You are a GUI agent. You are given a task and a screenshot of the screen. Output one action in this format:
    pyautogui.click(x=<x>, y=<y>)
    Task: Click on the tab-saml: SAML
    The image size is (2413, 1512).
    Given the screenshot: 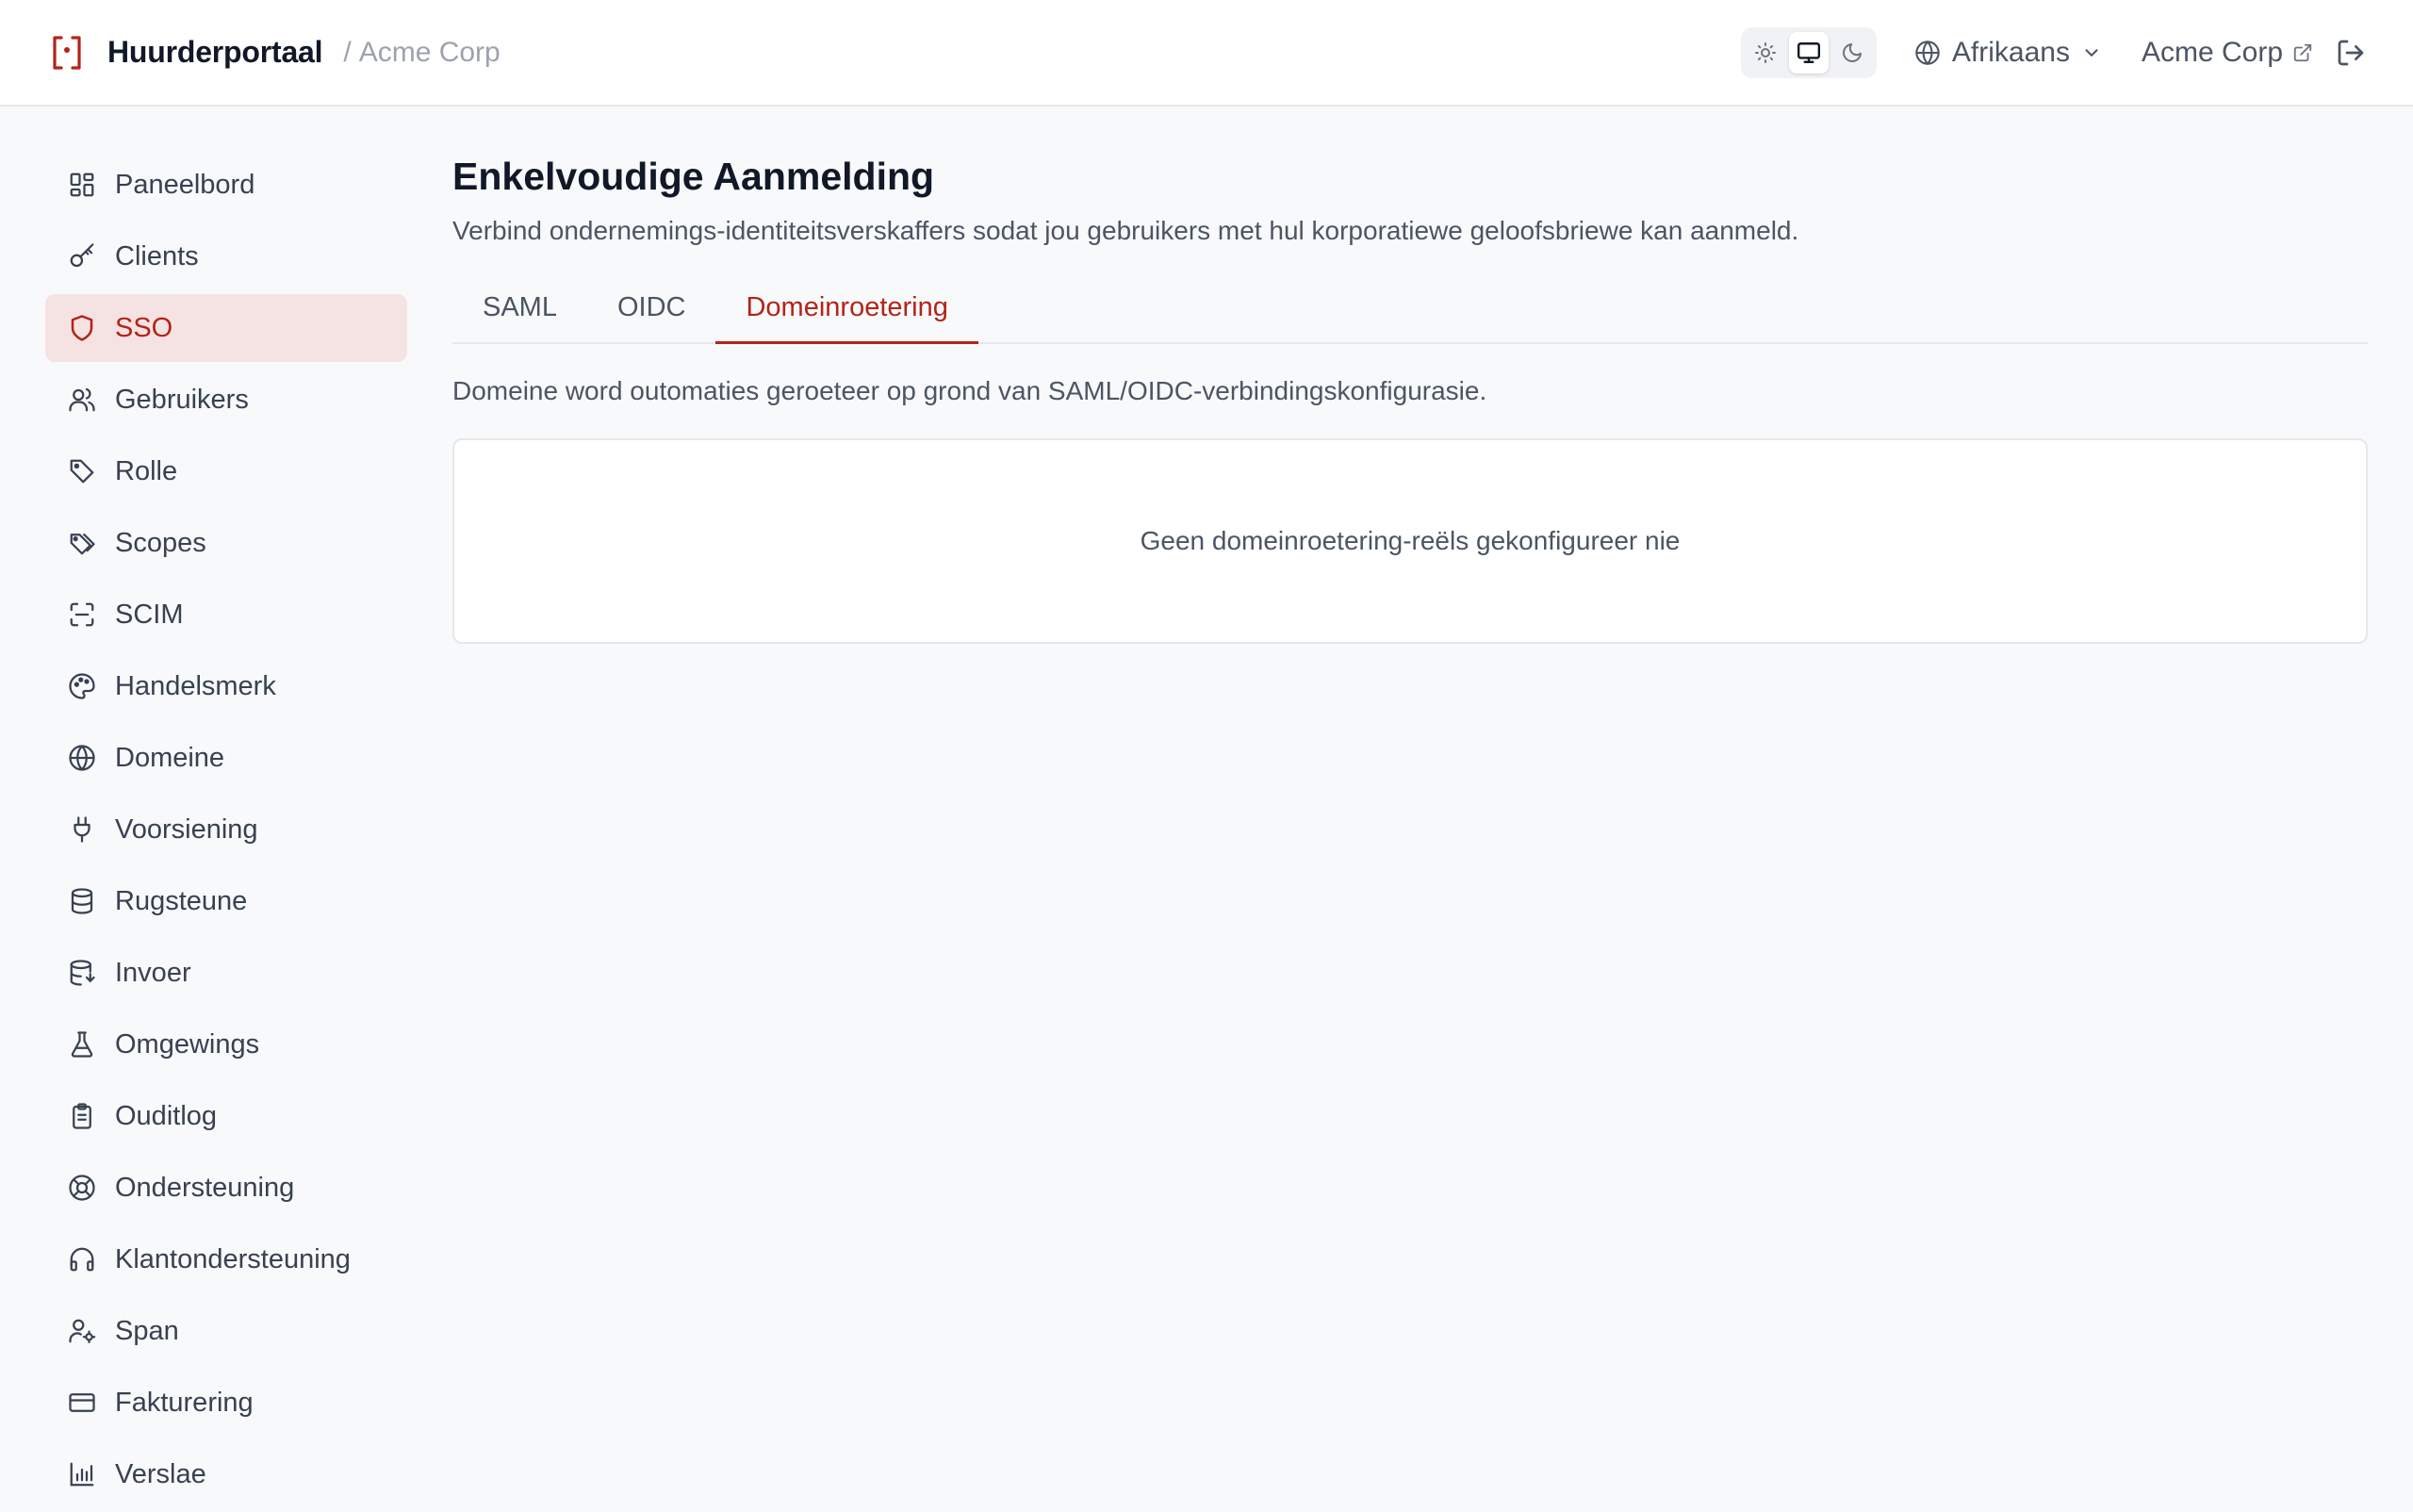 What is the action you would take?
    pyautogui.click(x=519, y=309)
    